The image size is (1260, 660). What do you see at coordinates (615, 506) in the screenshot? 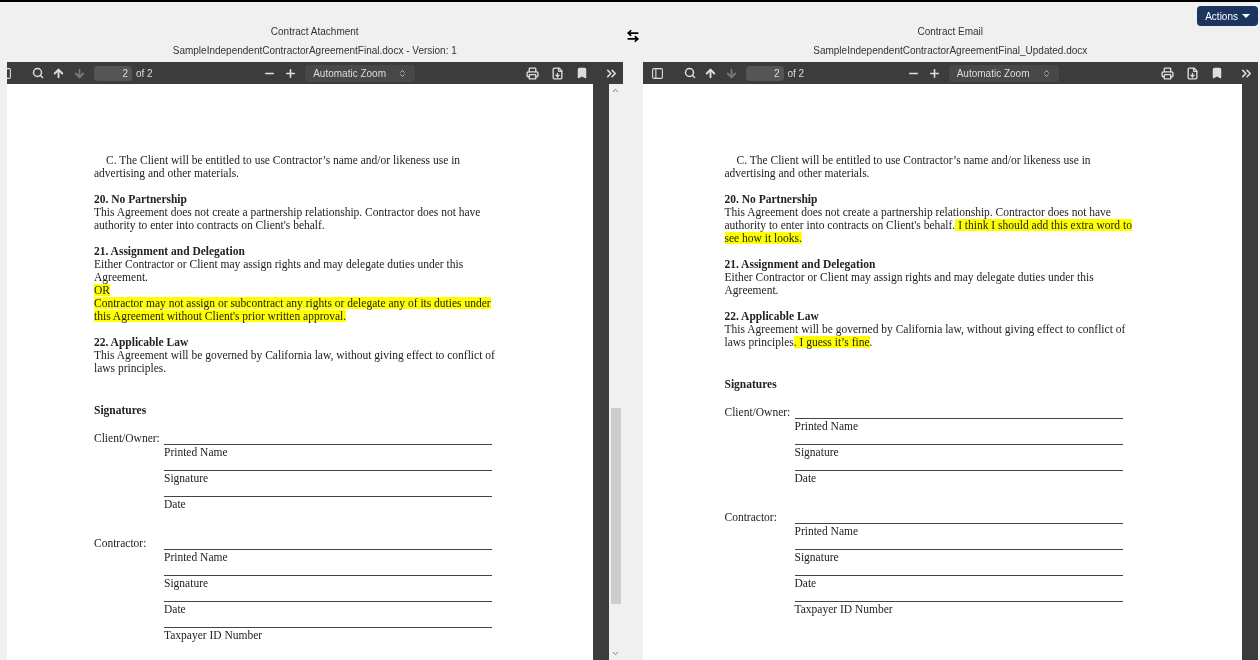
I see `scrollbar-thumb` at bounding box center [615, 506].